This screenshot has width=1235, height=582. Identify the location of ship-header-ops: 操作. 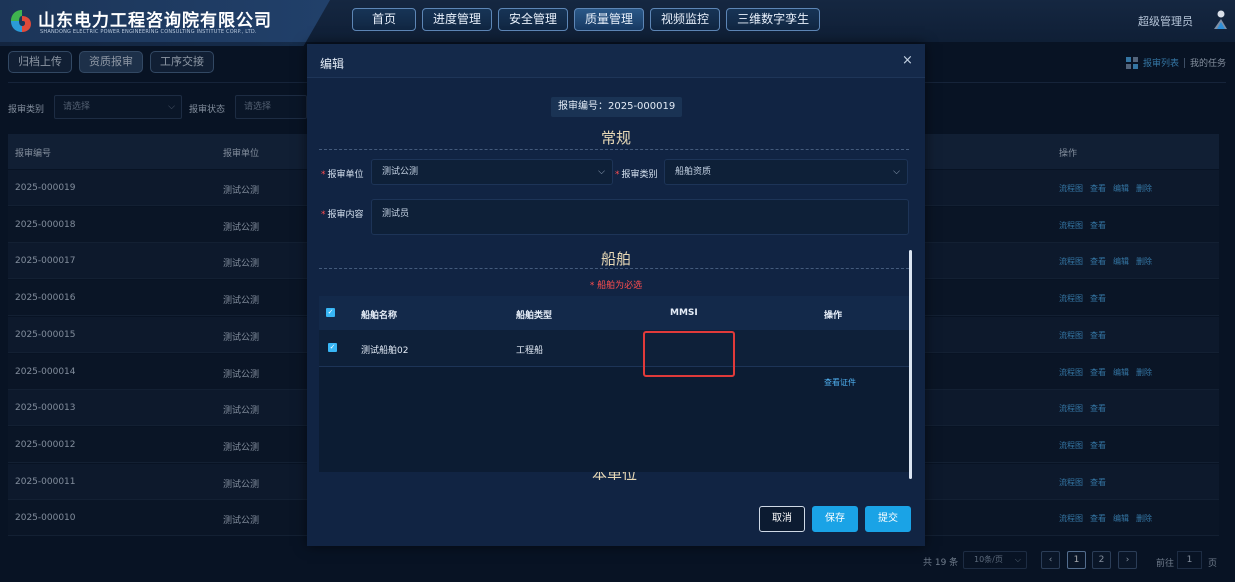
(833, 316).